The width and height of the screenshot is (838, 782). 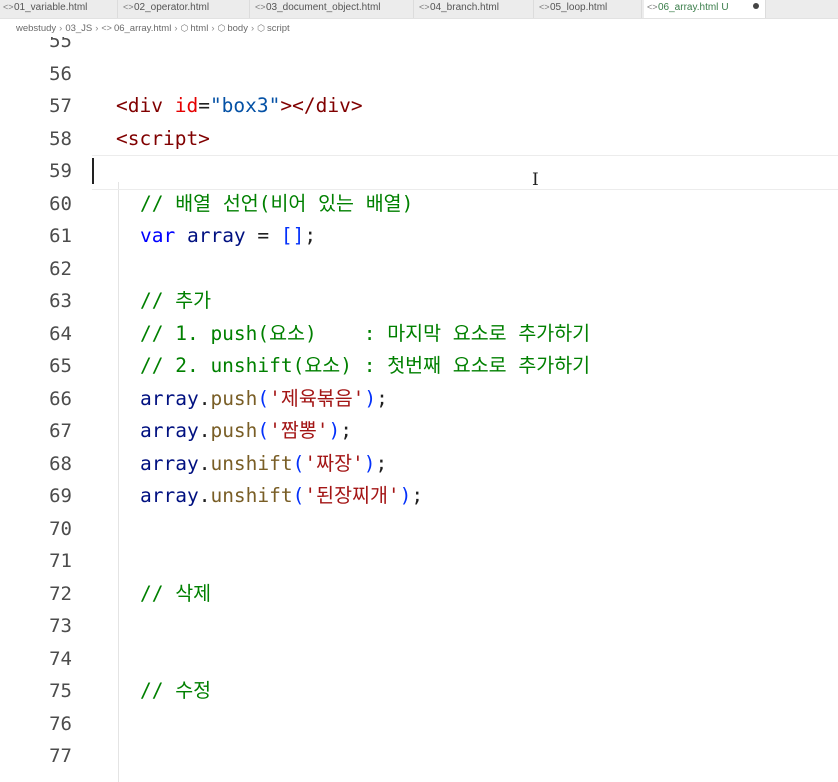 What do you see at coordinates (60, 366) in the screenshot?
I see `line-number: 65` at bounding box center [60, 366].